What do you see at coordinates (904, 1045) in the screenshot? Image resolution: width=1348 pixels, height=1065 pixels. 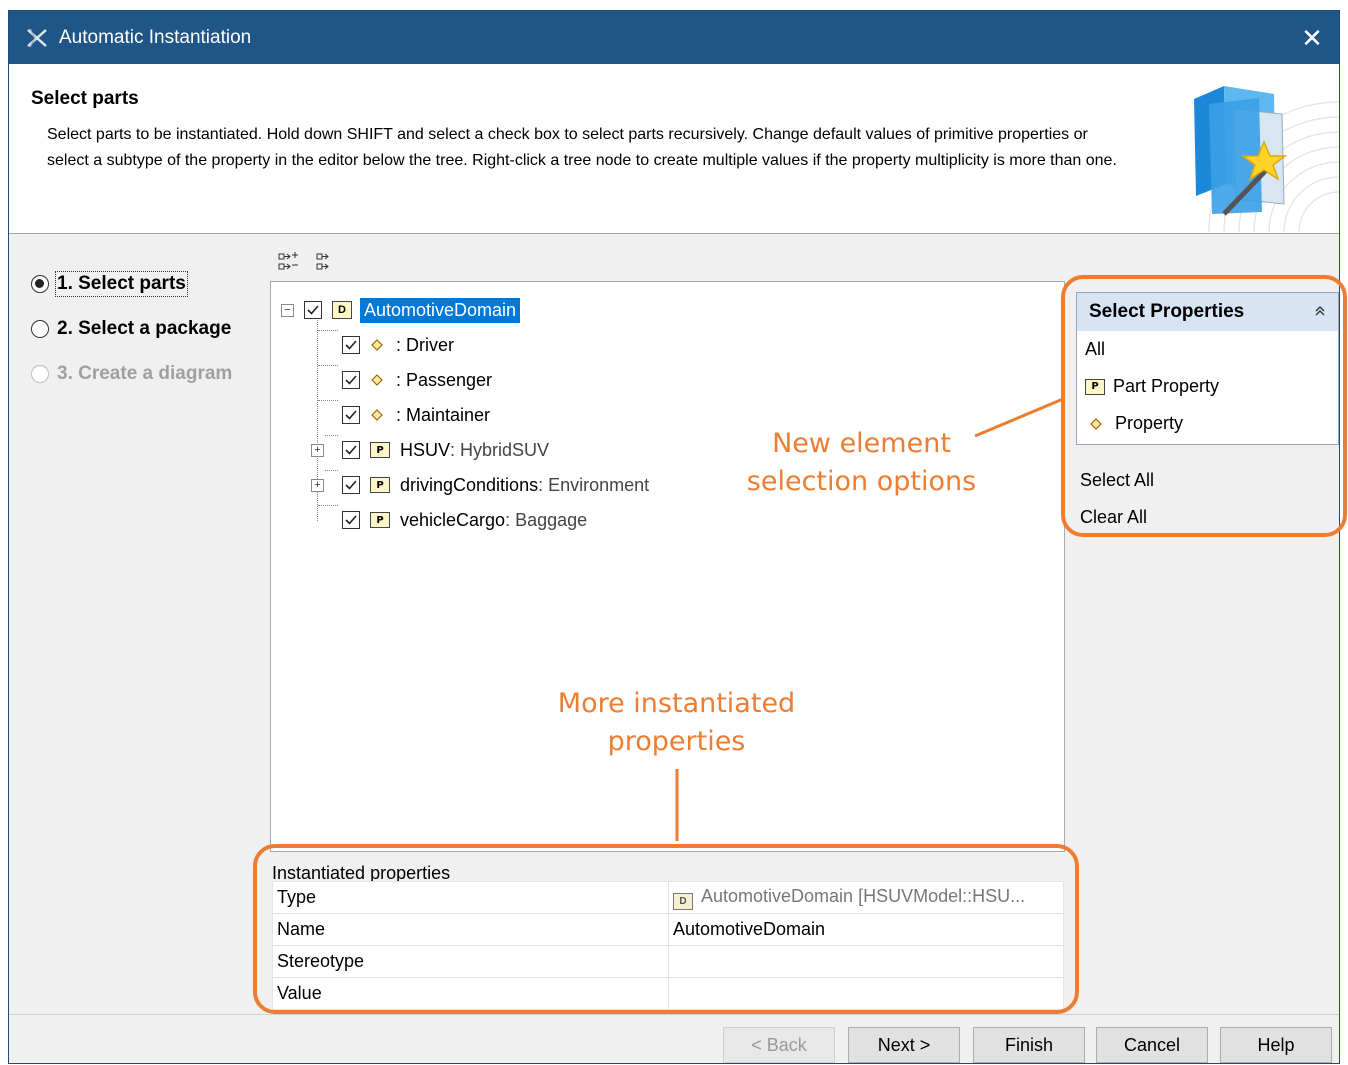 I see `next-button: Next >` at bounding box center [904, 1045].